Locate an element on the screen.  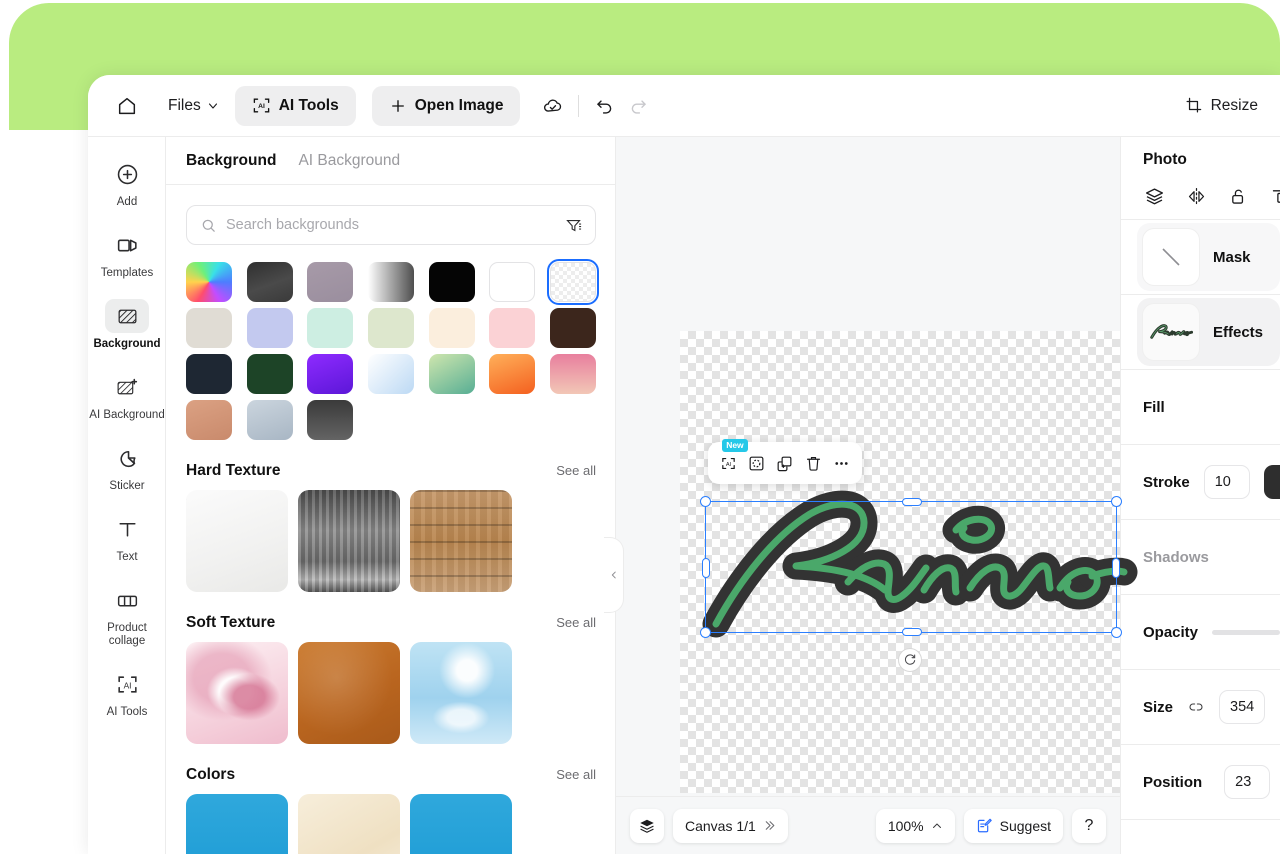
swatch-grey-fade is located at coordinates (390, 282).